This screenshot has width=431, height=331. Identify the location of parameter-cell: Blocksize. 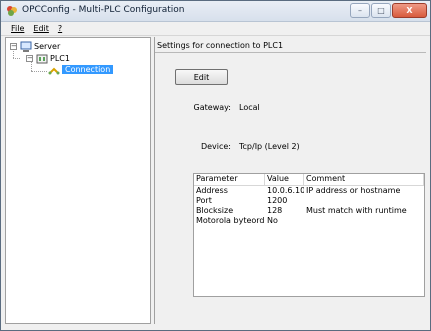
(215, 210).